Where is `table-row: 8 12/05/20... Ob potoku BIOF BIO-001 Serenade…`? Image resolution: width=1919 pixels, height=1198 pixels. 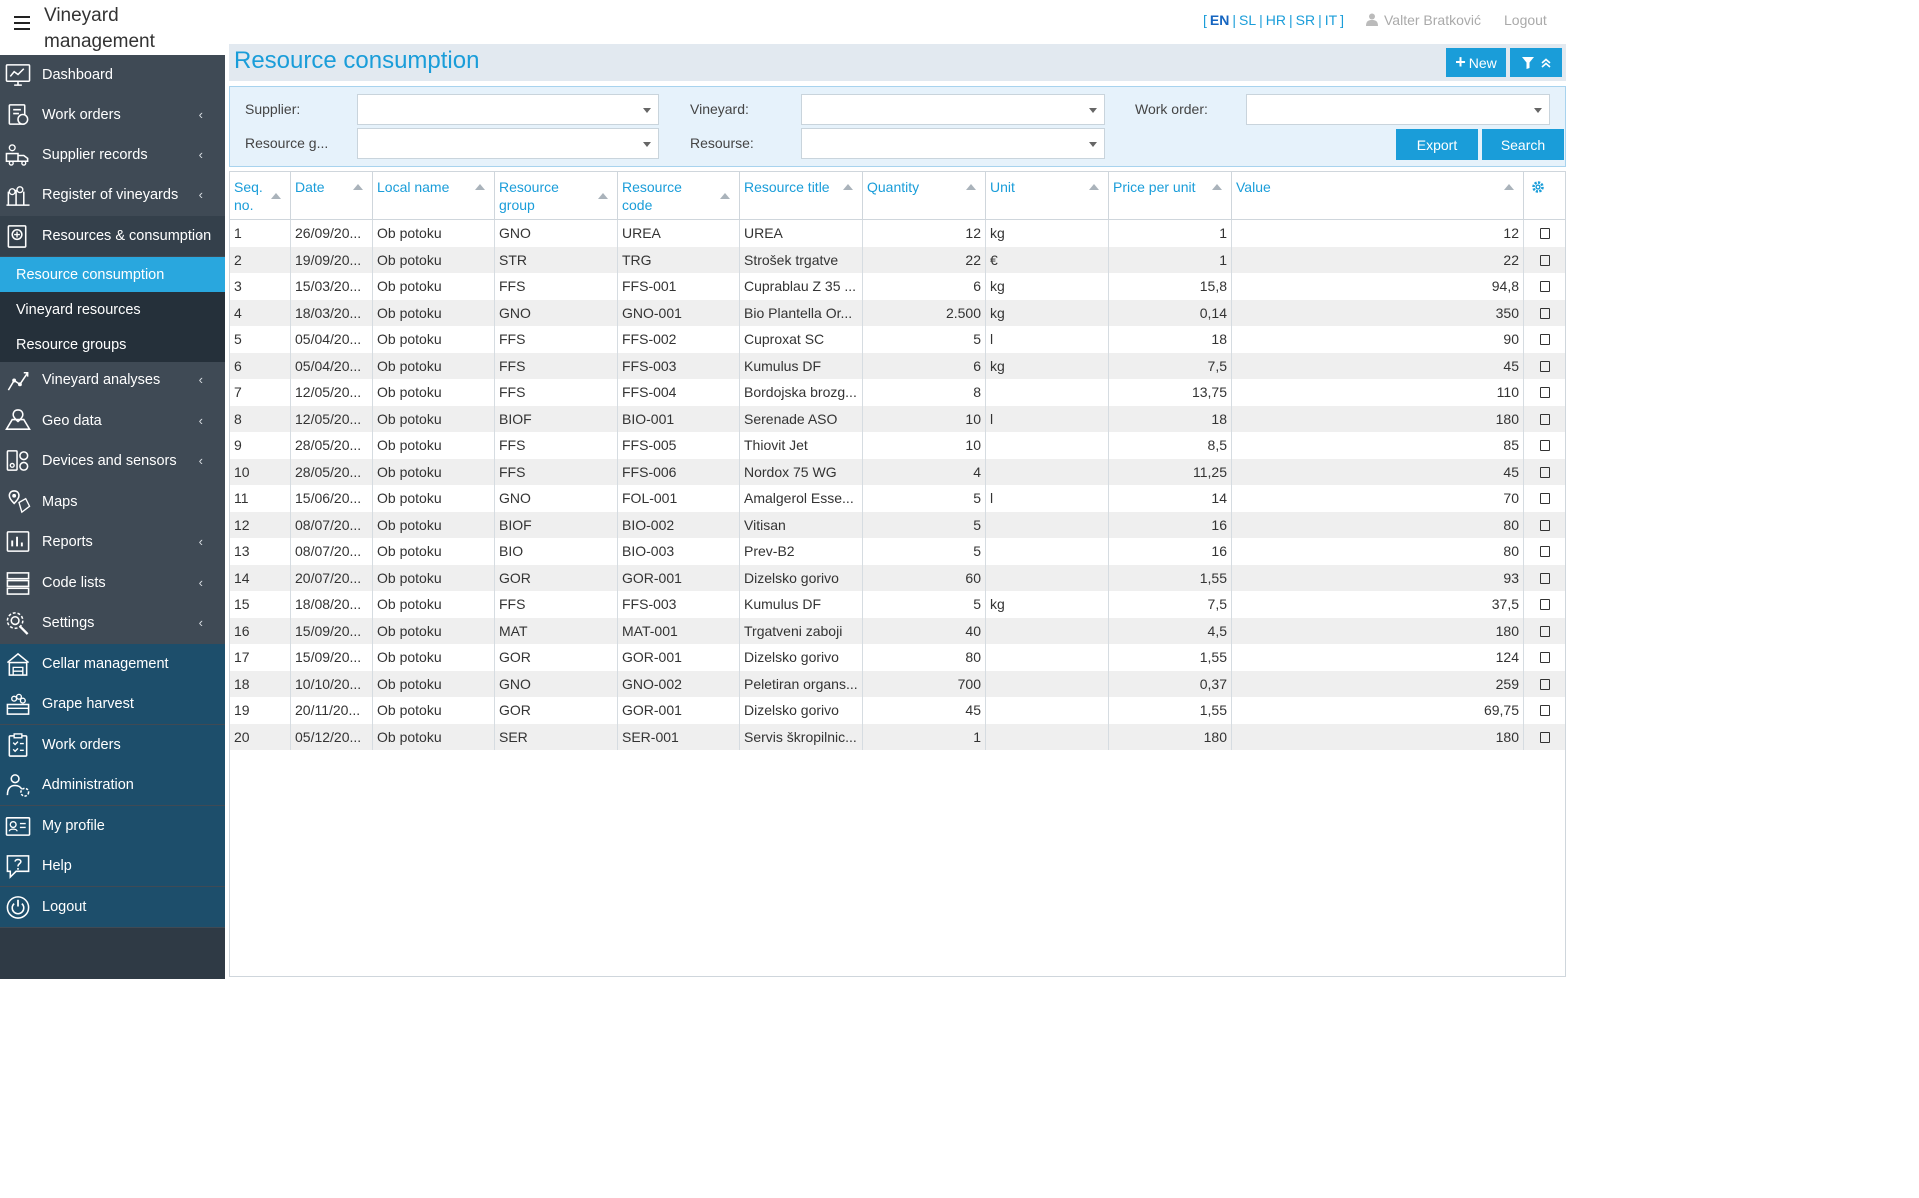
table-row: 8 12/05/20... Ob potoku BIOF BIO-001 Serenade… is located at coordinates (897, 418).